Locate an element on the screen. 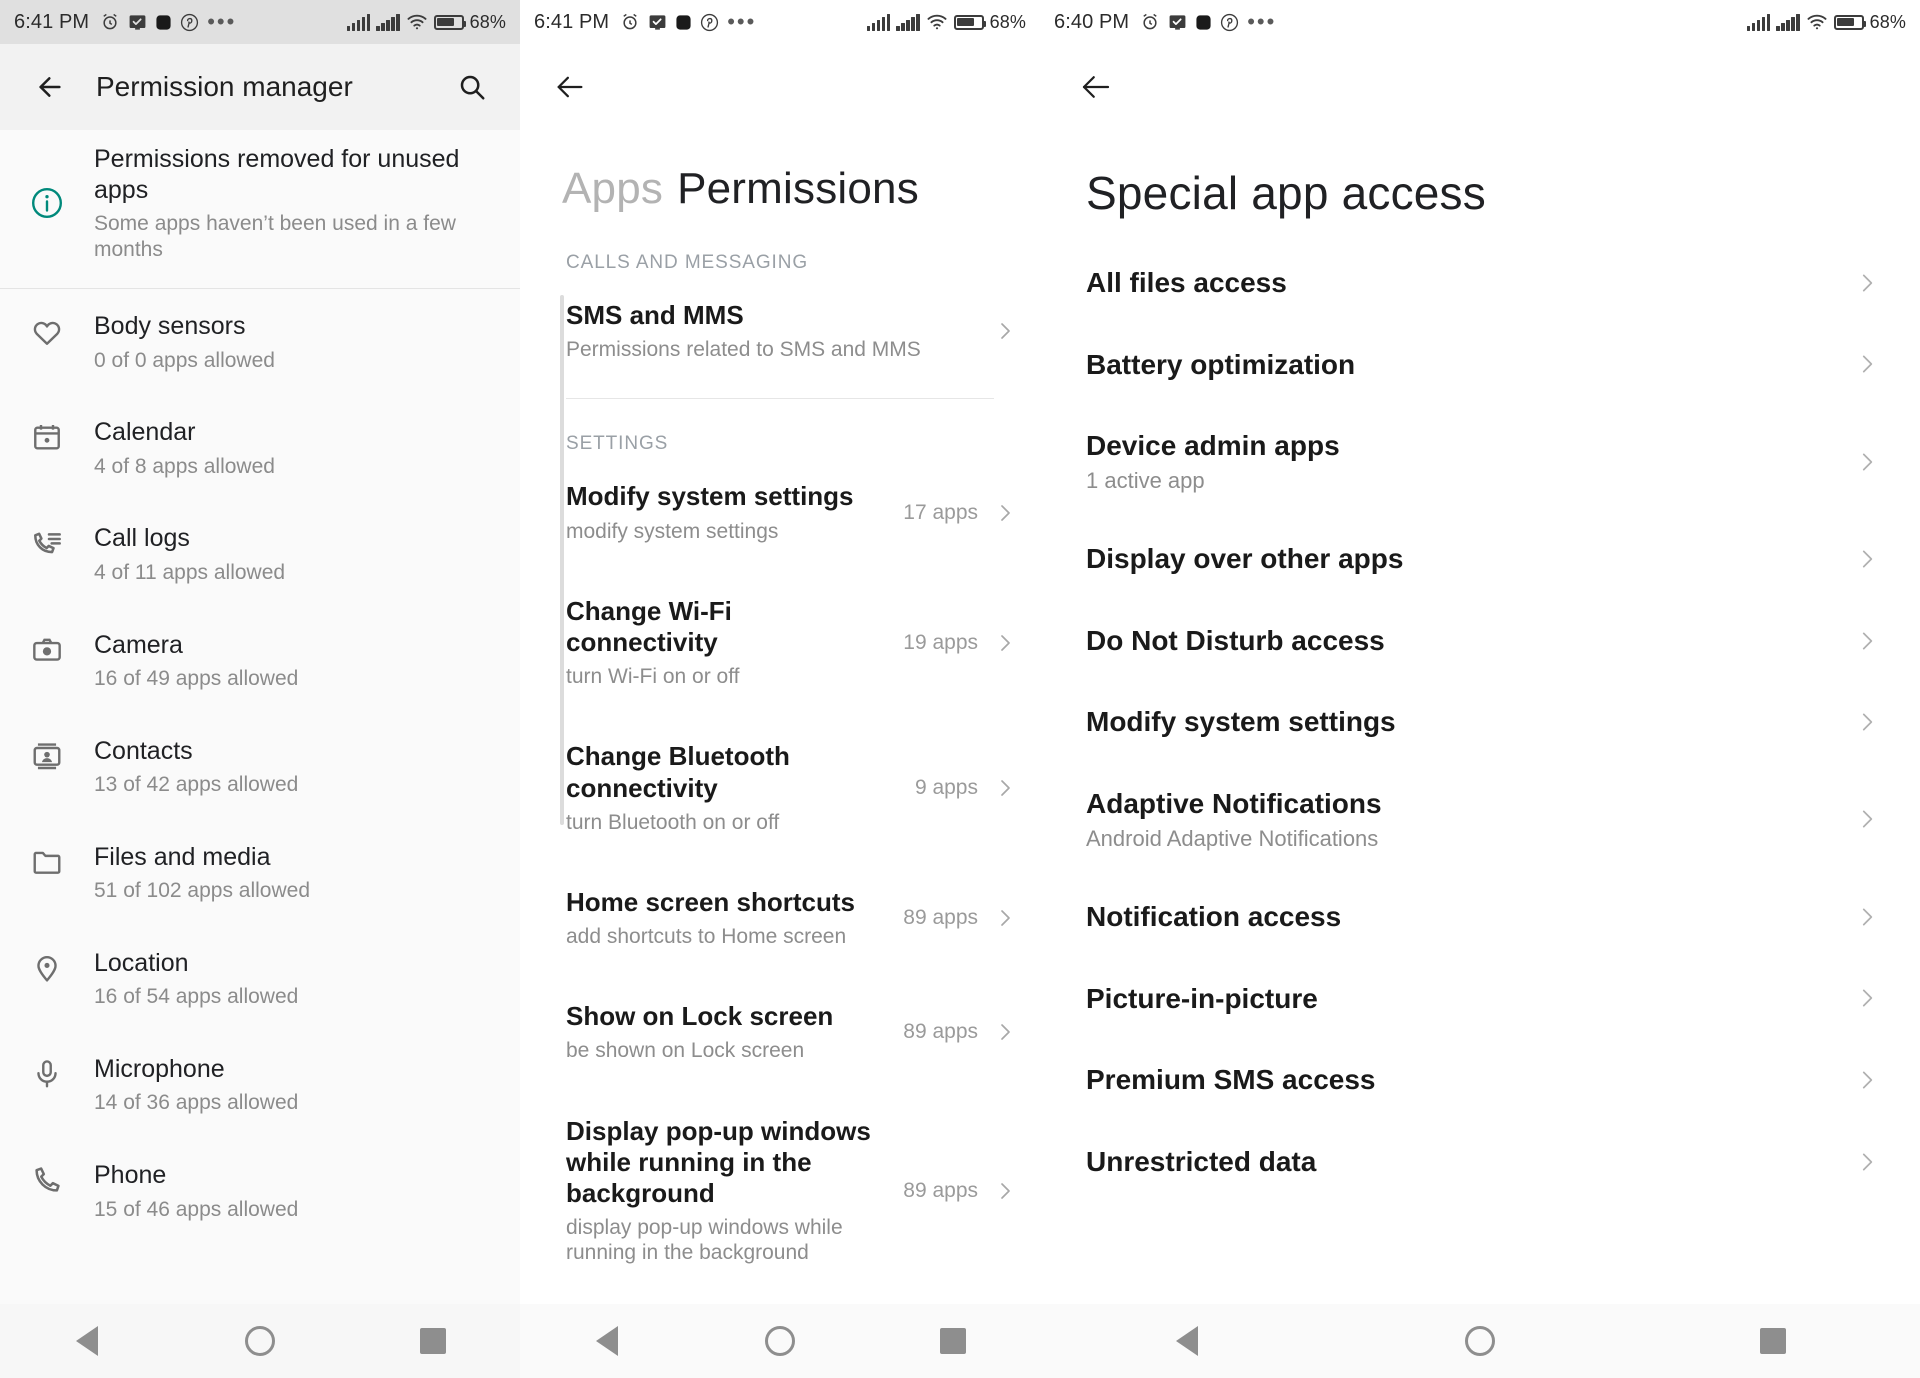 The height and width of the screenshot is (1378, 1920). list-item-microphone: Microphone 14 of 36 apps allowed is located at coordinates (260, 1085).